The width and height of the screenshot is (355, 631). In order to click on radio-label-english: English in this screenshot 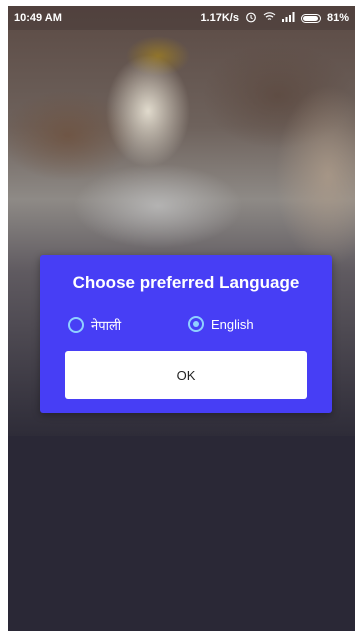, I will do `click(232, 324)`.